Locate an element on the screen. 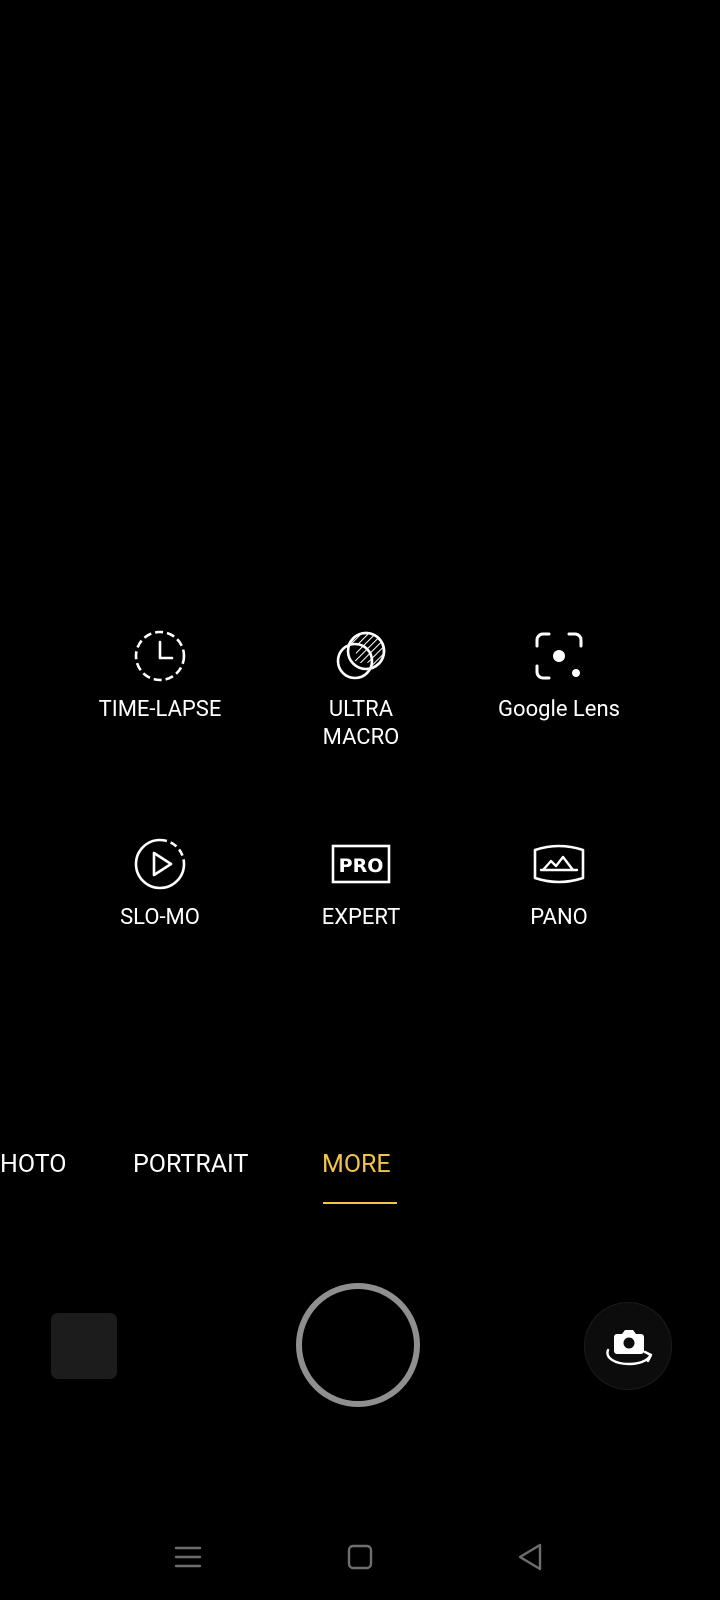 The height and width of the screenshot is (1600, 720). shutter-button is located at coordinates (358, 1345).